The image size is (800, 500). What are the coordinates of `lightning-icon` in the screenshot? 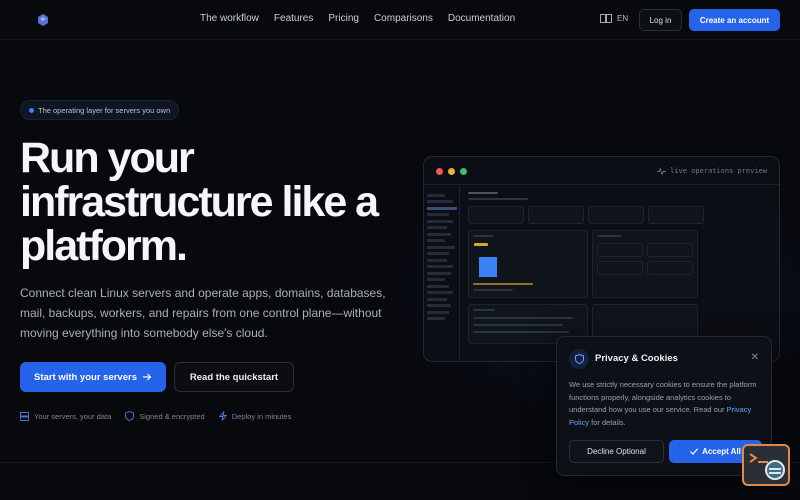 It's located at (222, 416).